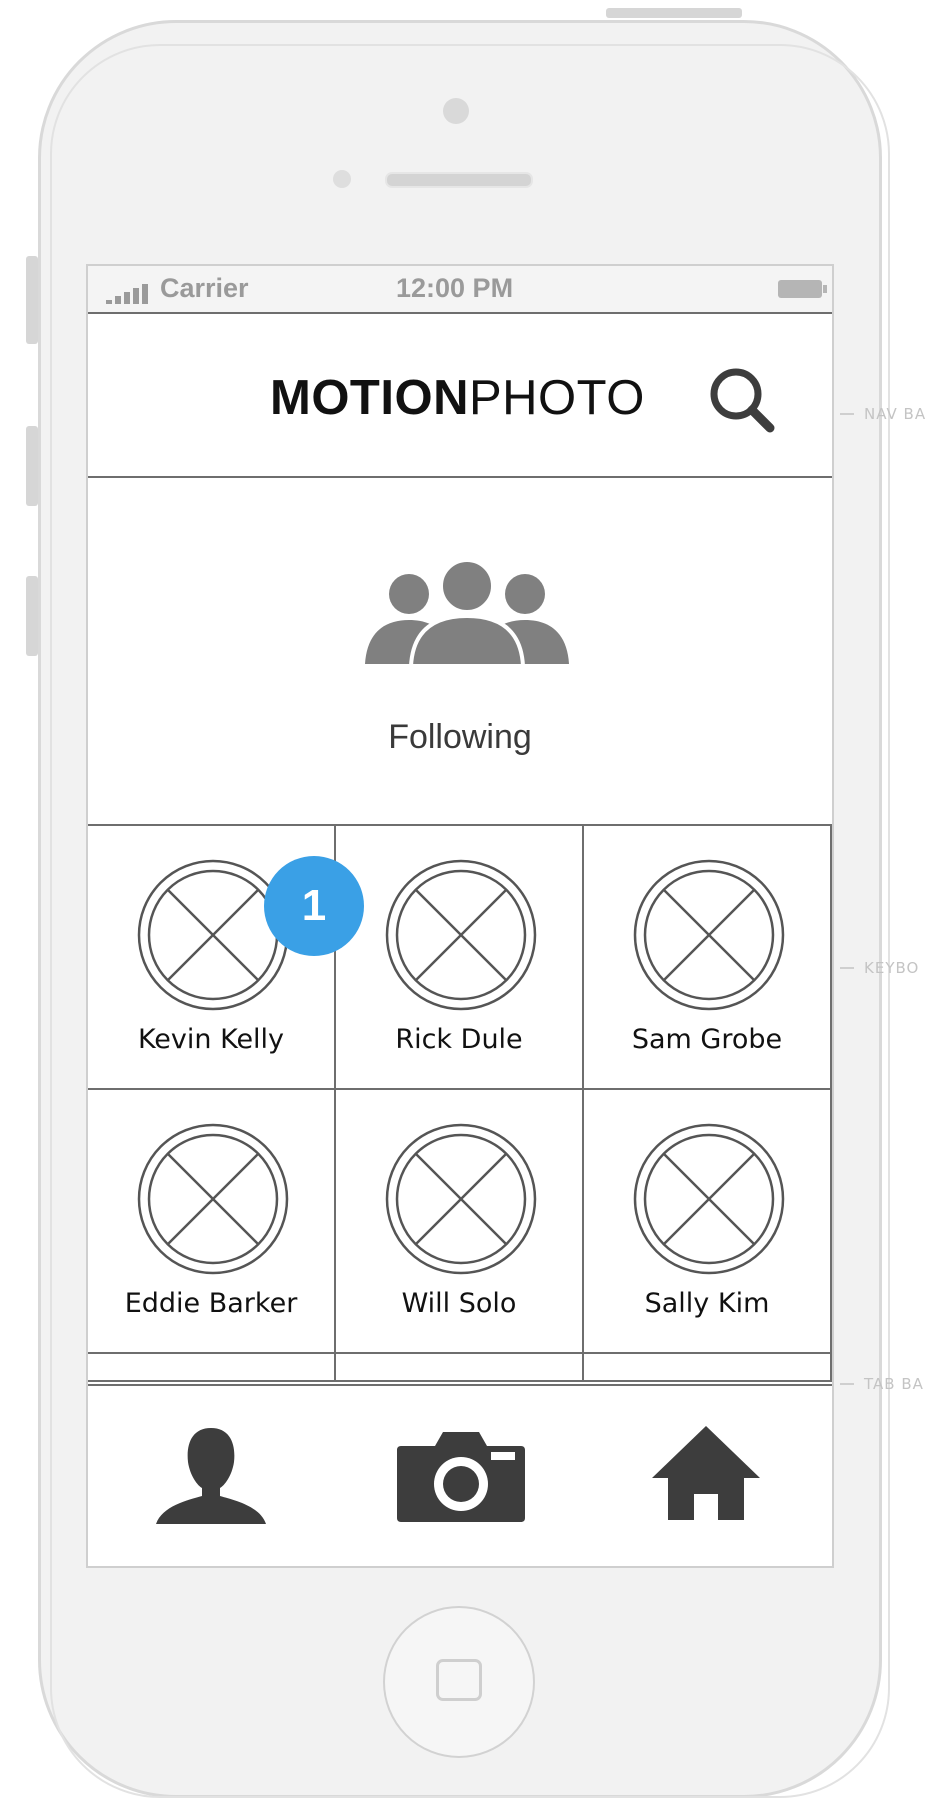 Image resolution: width=938 pixels, height=1806 pixels. What do you see at coordinates (802, 289) in the screenshot?
I see `battery-icon` at bounding box center [802, 289].